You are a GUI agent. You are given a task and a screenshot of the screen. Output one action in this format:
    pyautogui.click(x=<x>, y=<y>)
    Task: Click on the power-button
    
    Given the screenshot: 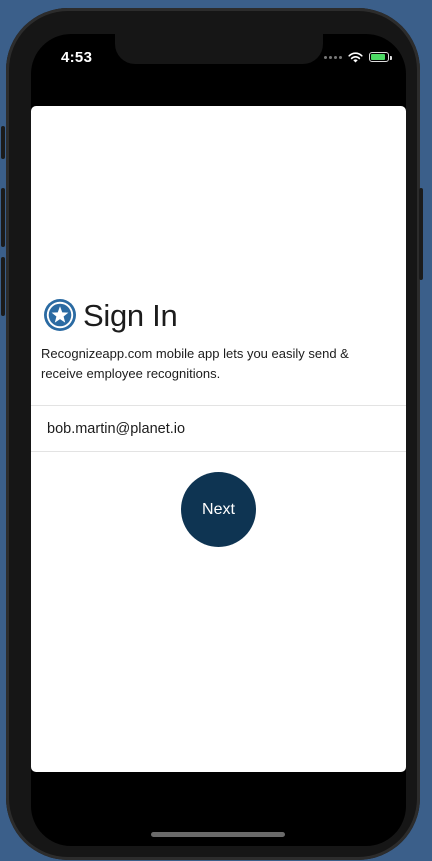 What is the action you would take?
    pyautogui.click(x=421, y=234)
    